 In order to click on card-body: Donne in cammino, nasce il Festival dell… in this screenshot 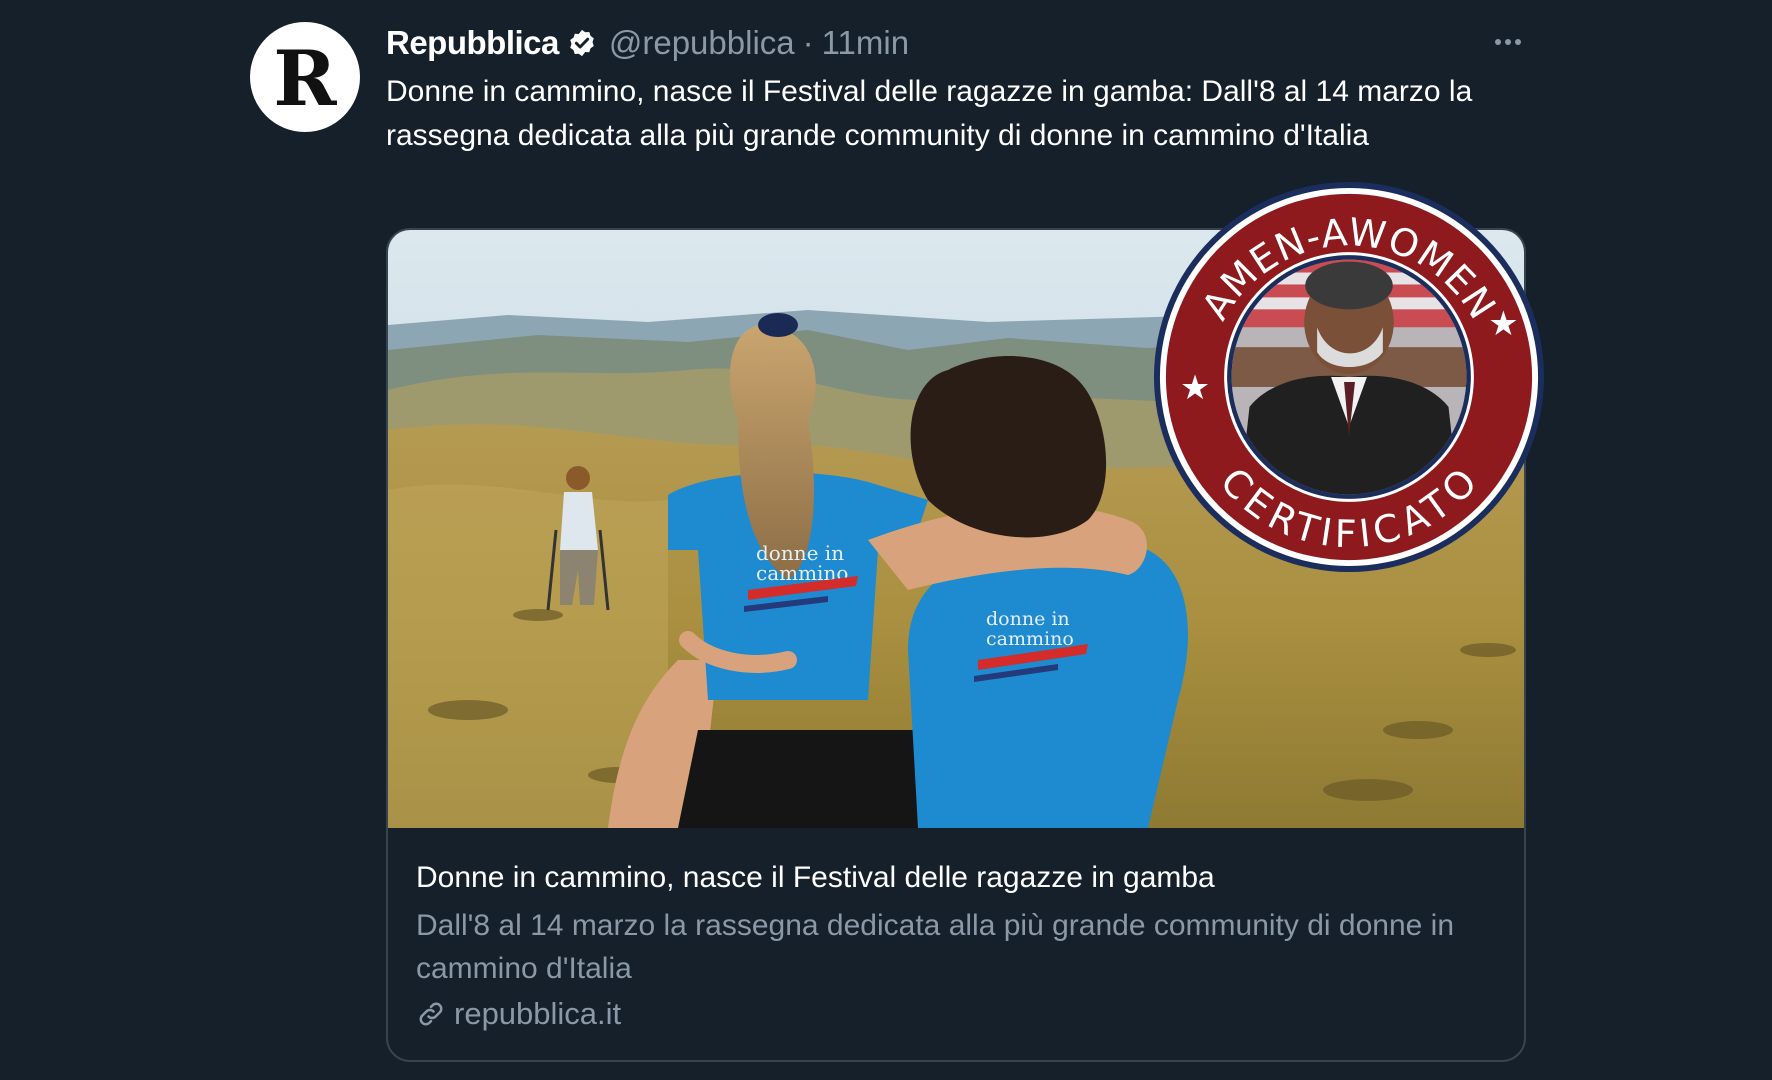, I will do `click(961, 945)`.